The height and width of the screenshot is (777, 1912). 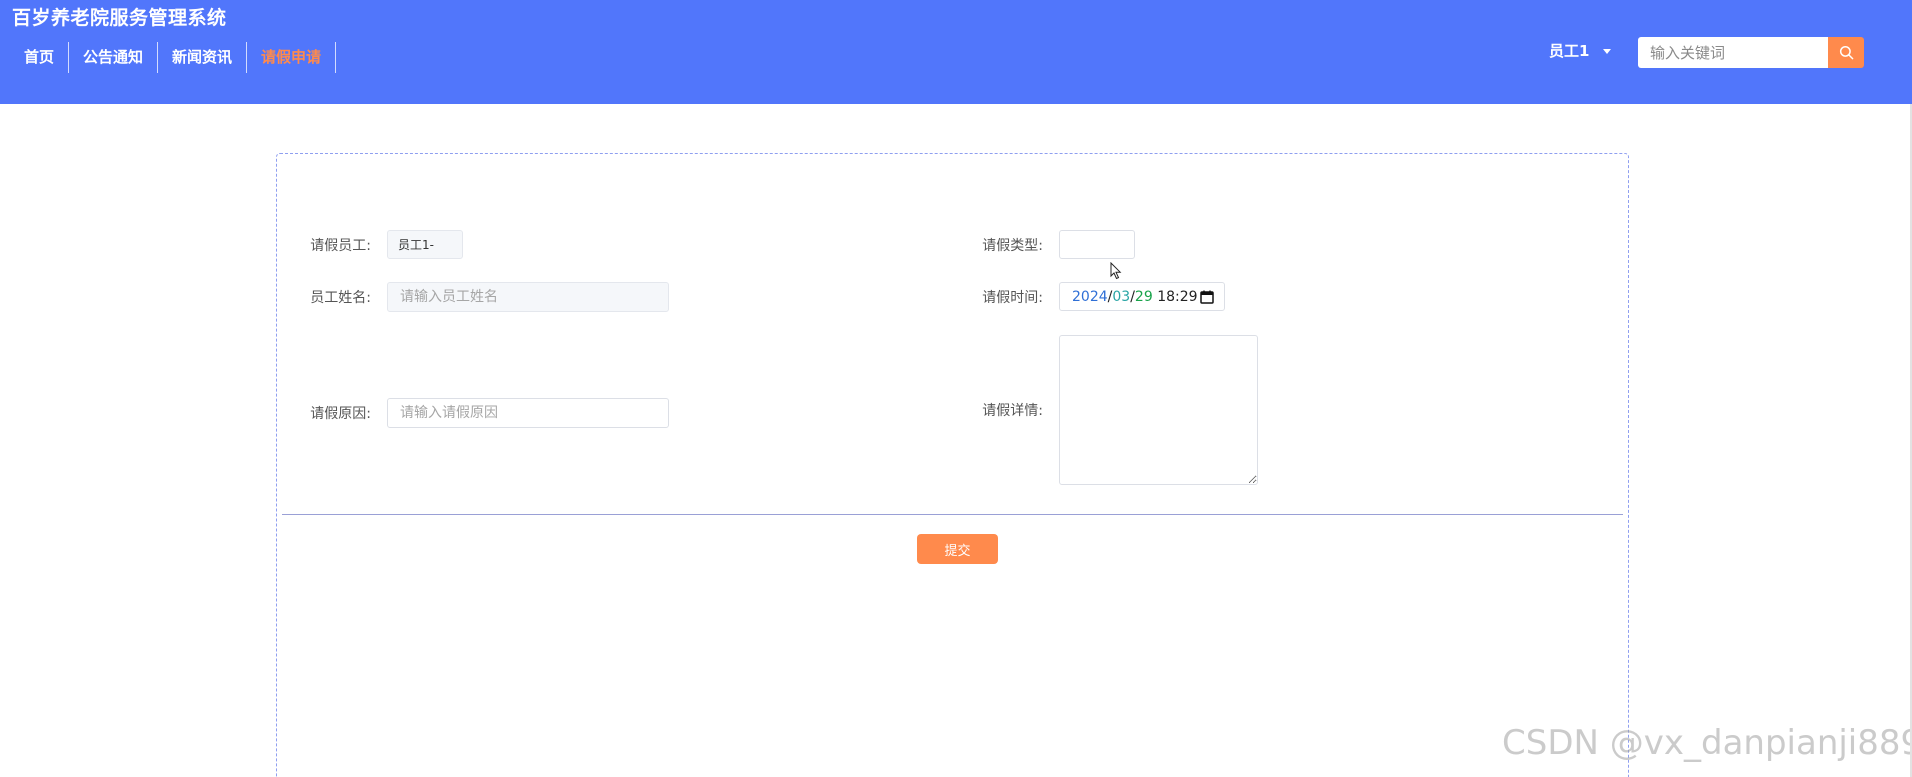 I want to click on reason-row: 请假原因:, so click(x=483, y=413).